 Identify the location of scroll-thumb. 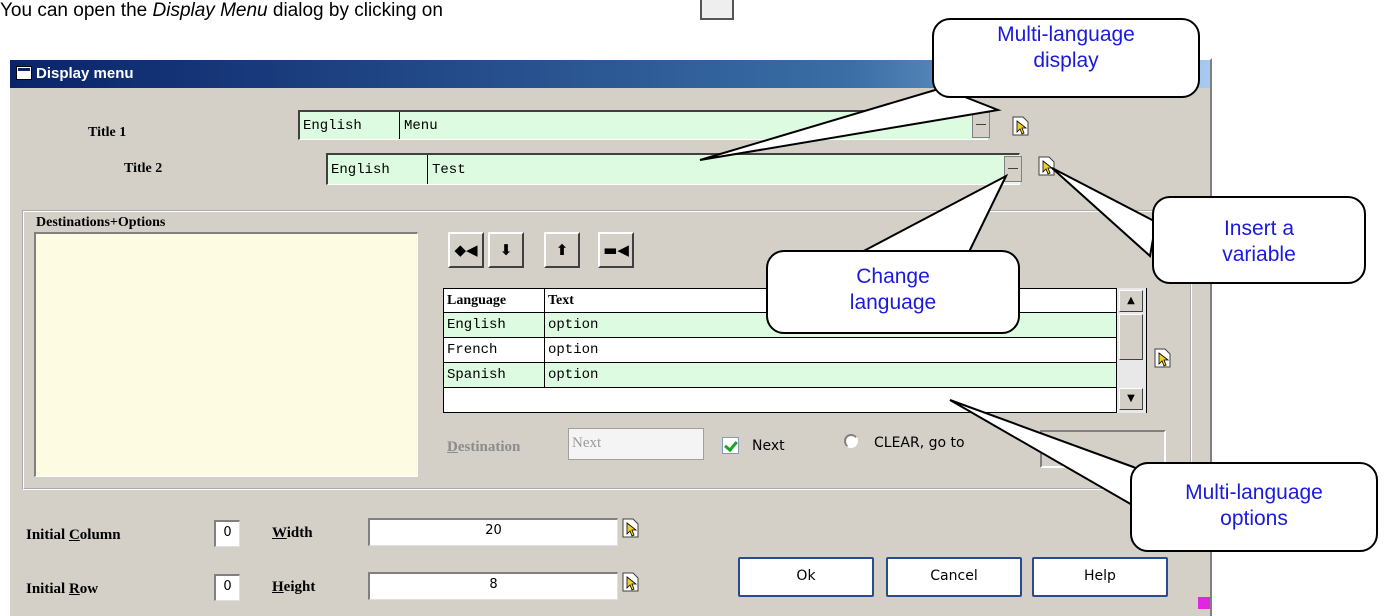
(1131, 337).